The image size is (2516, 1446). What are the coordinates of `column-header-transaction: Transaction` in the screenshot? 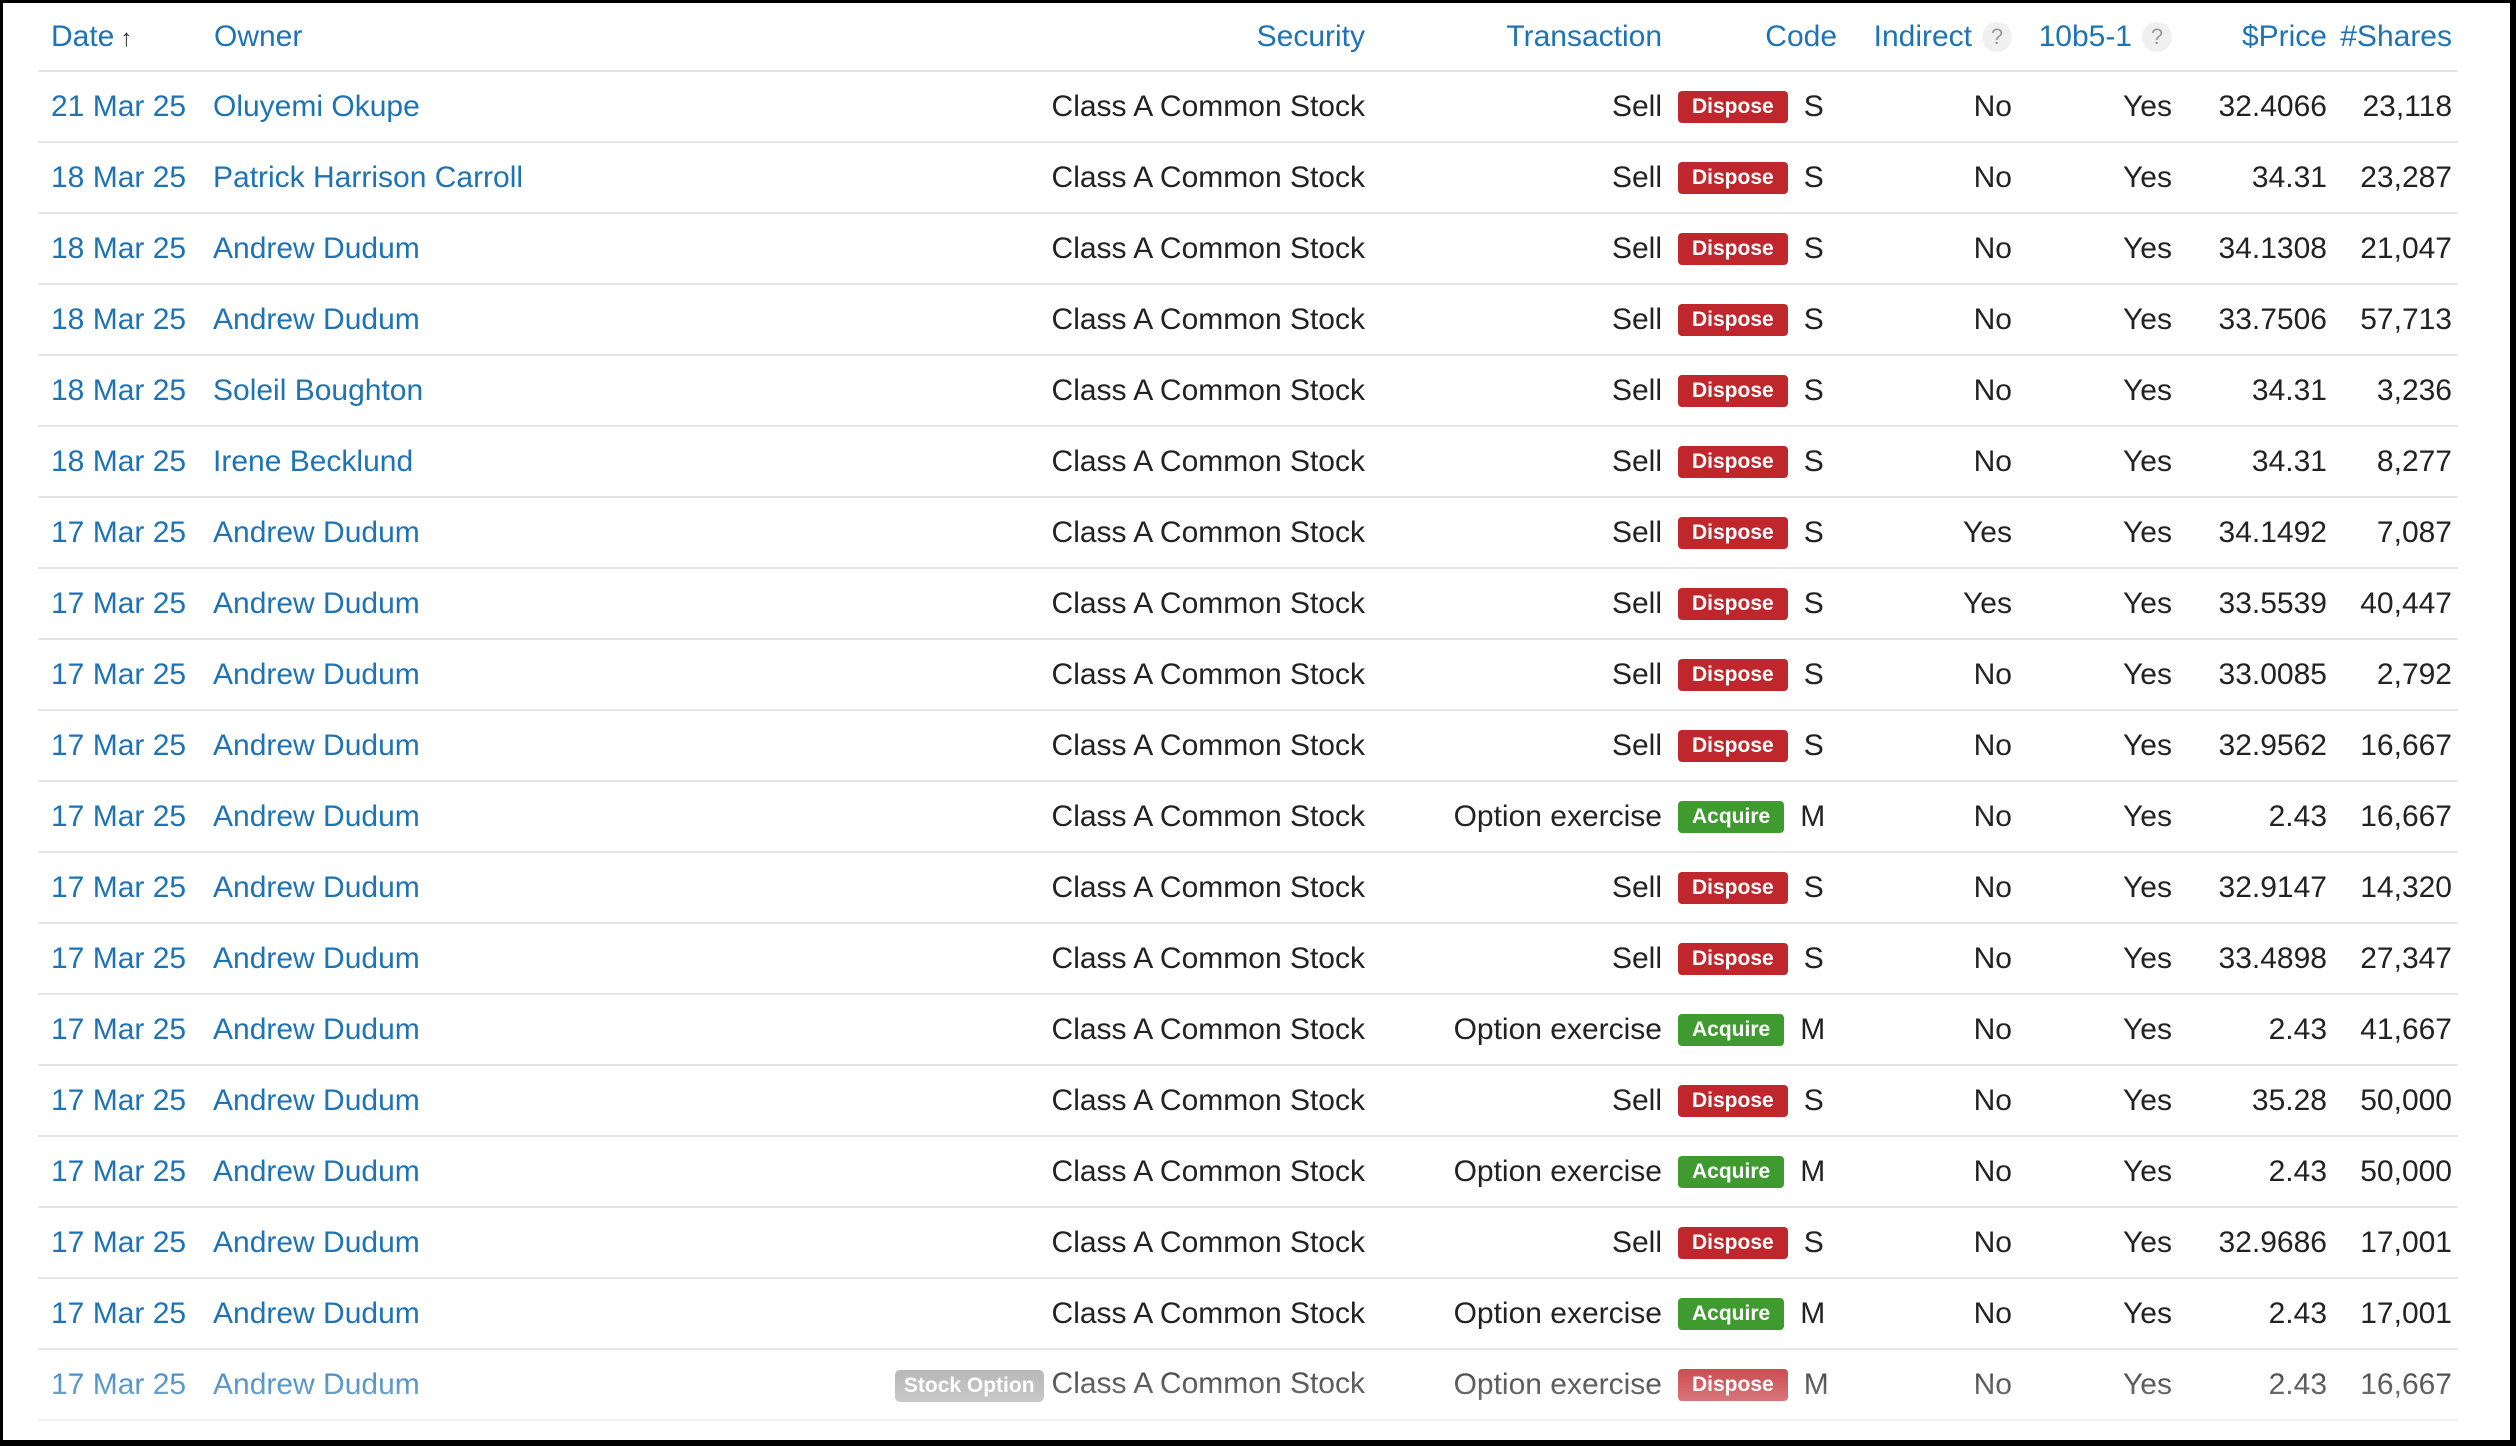 It's located at (1519, 37).